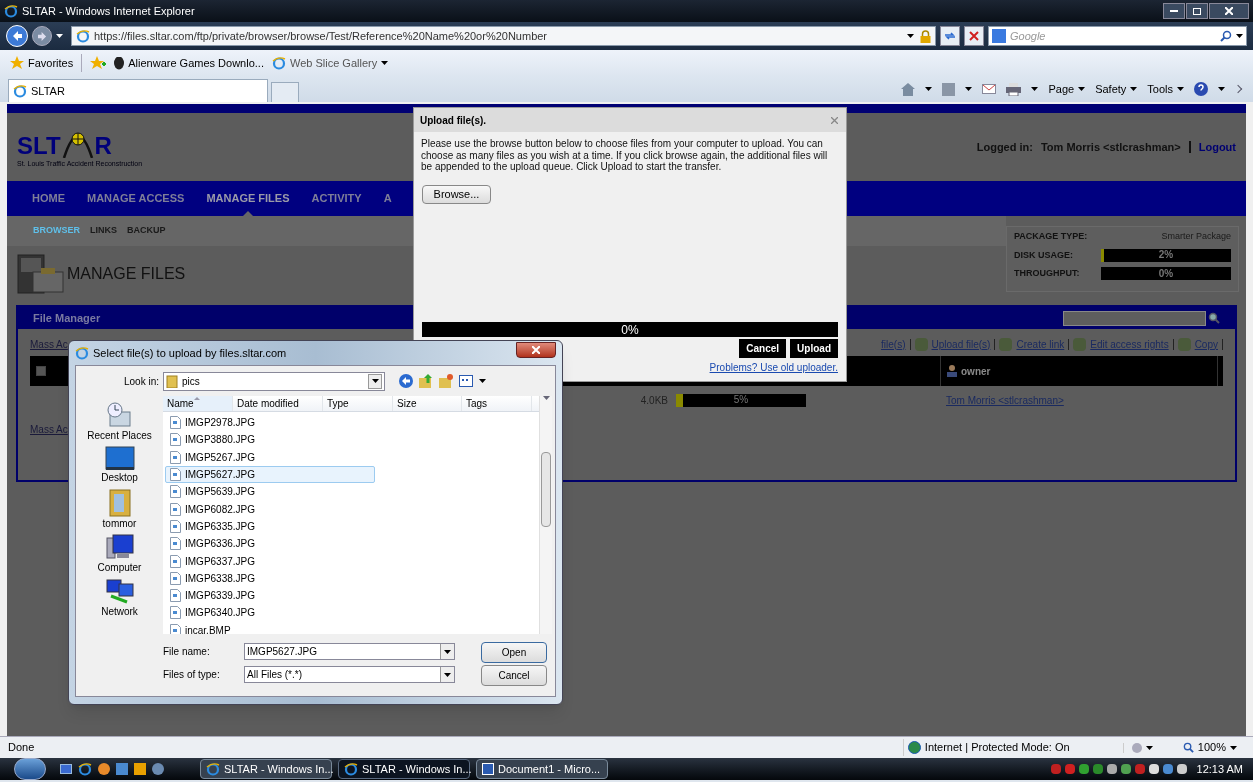 This screenshot has width=1253, height=782. What do you see at coordinates (1028, 36) in the screenshot?
I see `search-placeholder: Google` at bounding box center [1028, 36].